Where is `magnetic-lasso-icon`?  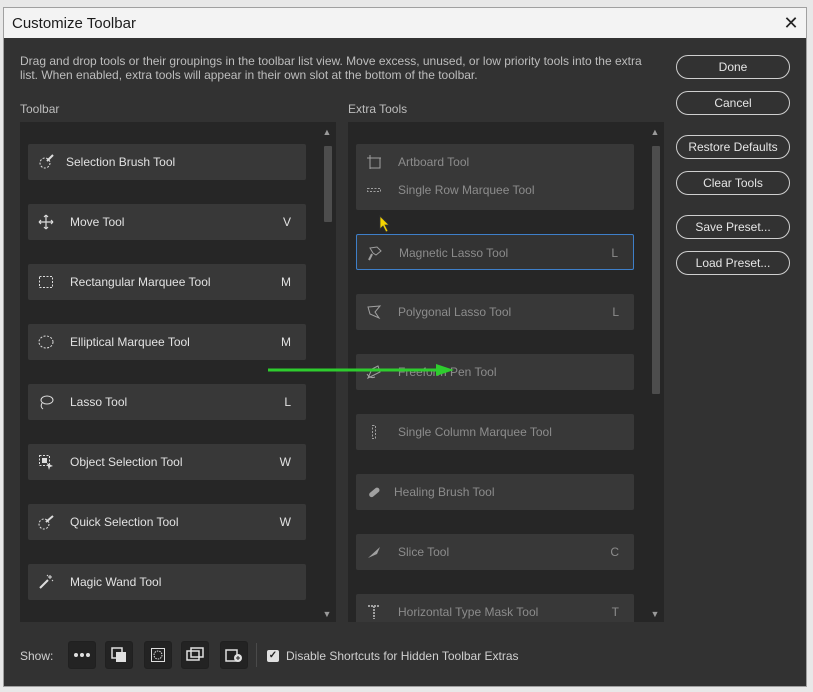 magnetic-lasso-icon is located at coordinates (375, 253).